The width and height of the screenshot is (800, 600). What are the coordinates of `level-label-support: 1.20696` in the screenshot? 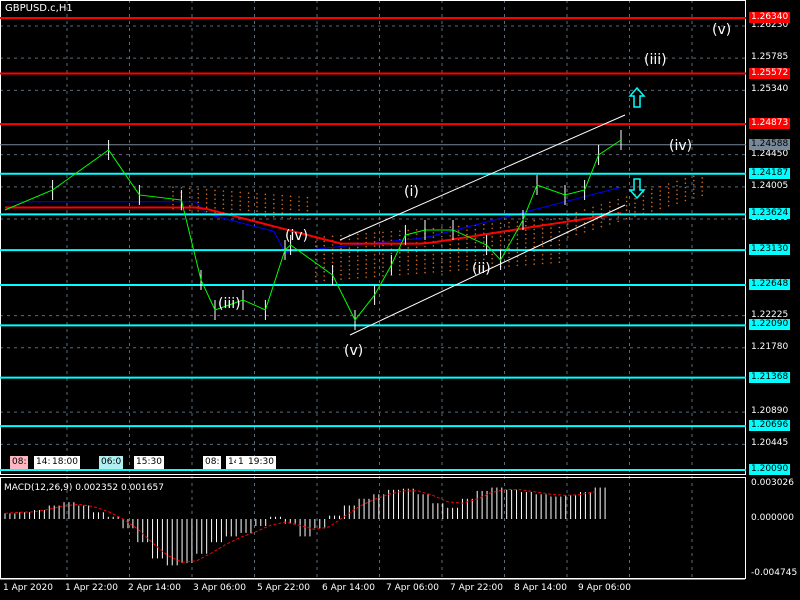 It's located at (770, 426).